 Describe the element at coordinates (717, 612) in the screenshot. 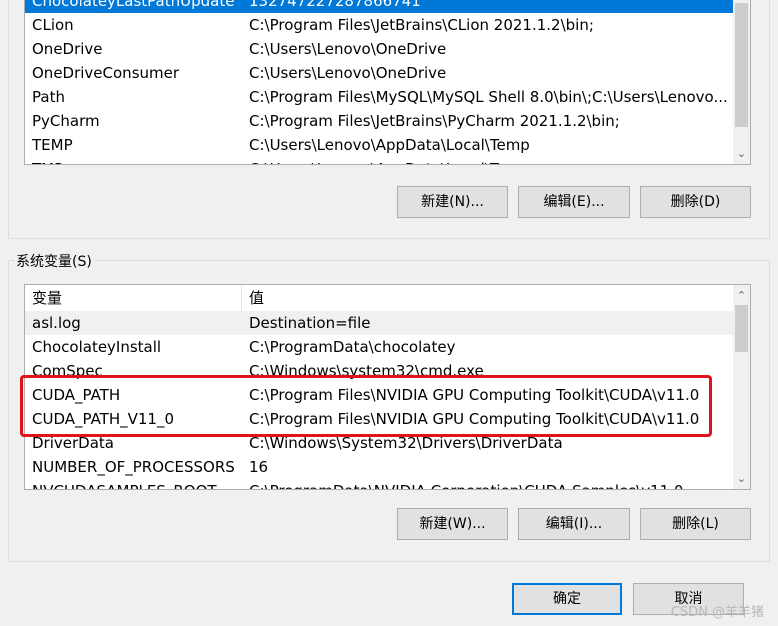

I see `watermark: CSDN @羊羊猪` at that location.